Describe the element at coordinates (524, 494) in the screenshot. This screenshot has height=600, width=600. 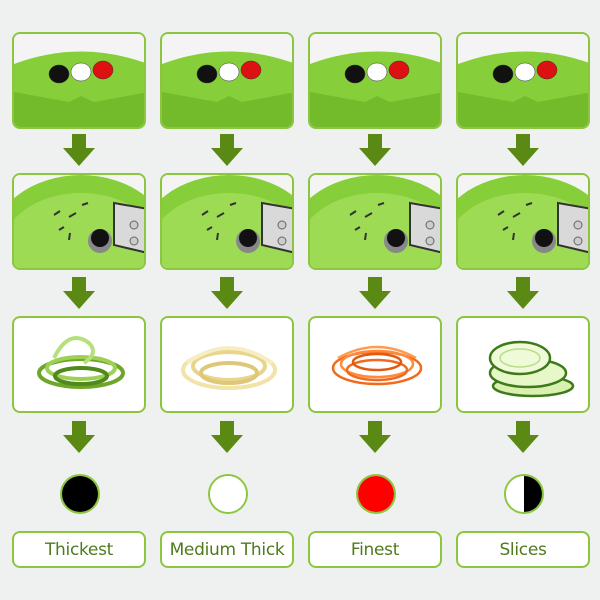
I see `half-white-half-black-color-indicator` at that location.